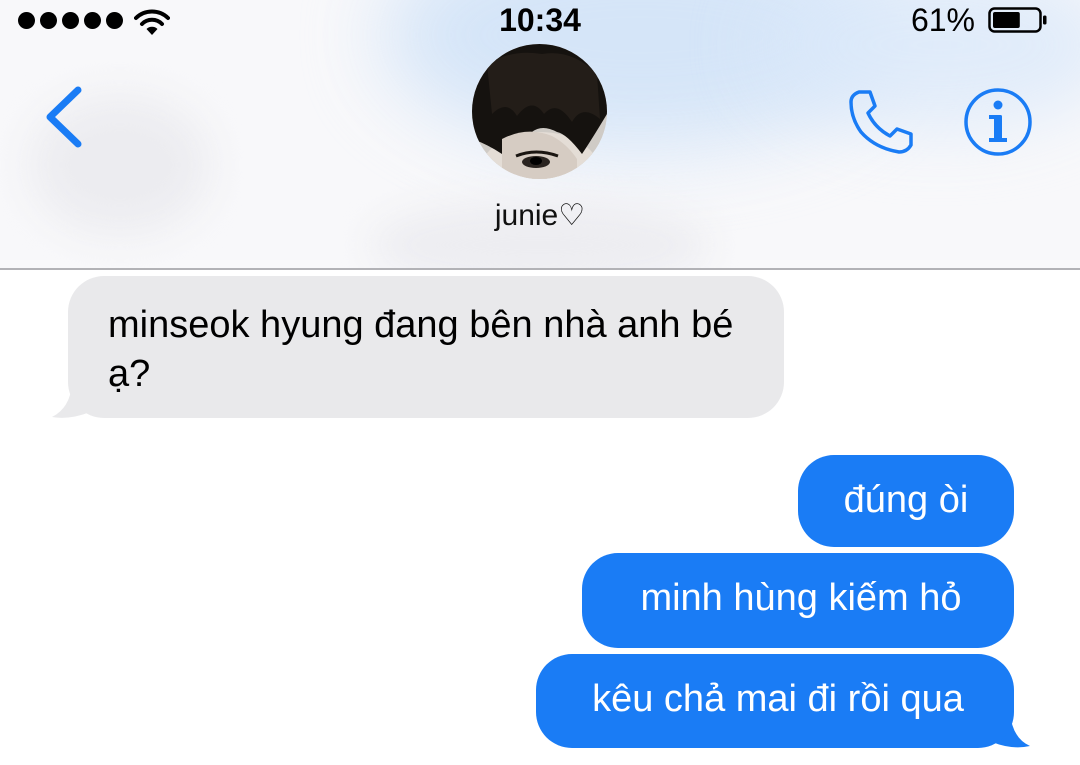  Describe the element at coordinates (798, 600) in the screenshot. I see `message-bubble-outgoing: minh hùng kiếm hỏ` at that location.